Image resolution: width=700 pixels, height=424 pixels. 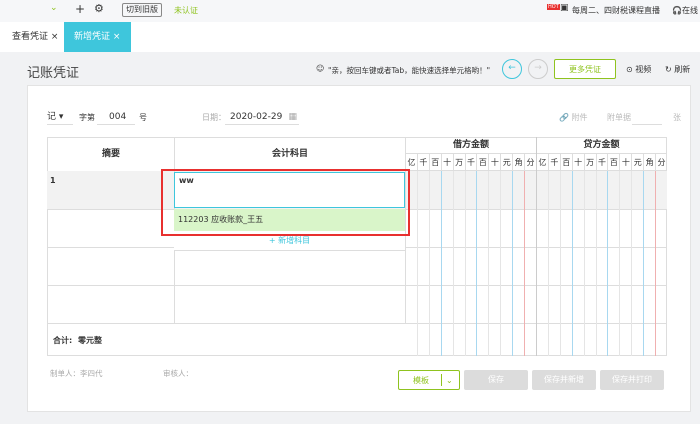 I want to click on bills-count-input, so click(x=647, y=118).